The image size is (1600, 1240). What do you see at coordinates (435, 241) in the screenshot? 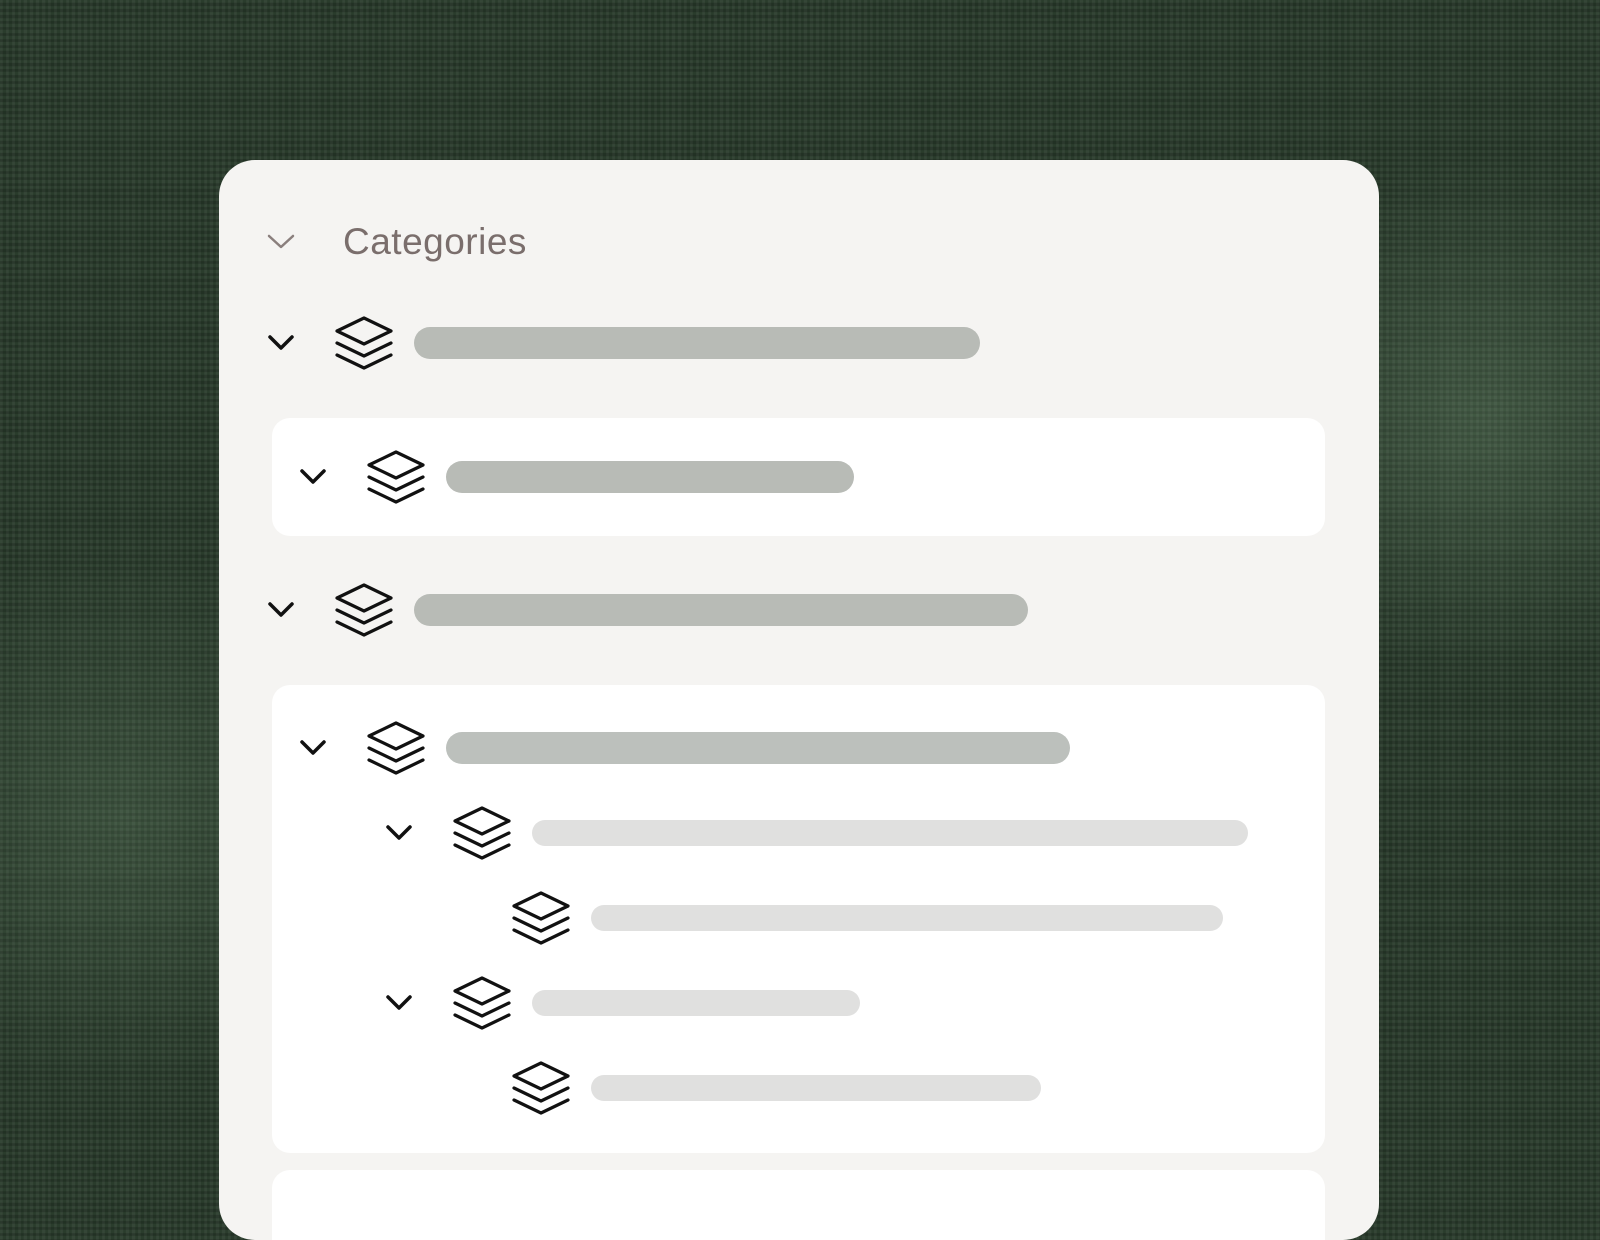
I see `panel-title: Categories` at bounding box center [435, 241].